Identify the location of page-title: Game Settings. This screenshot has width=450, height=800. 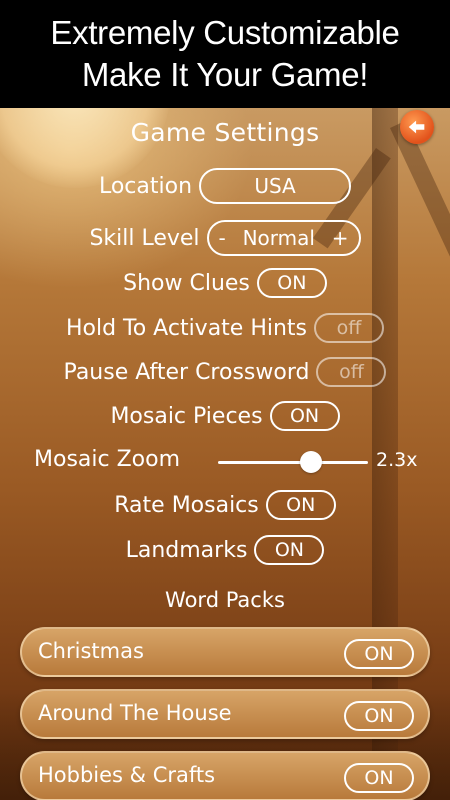
(225, 132).